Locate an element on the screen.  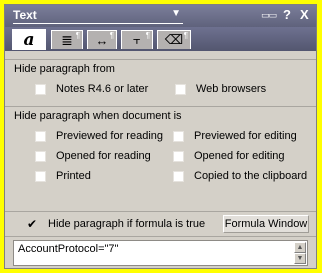
previewed-editing-label: Previewed for editing is located at coordinates (245, 136).